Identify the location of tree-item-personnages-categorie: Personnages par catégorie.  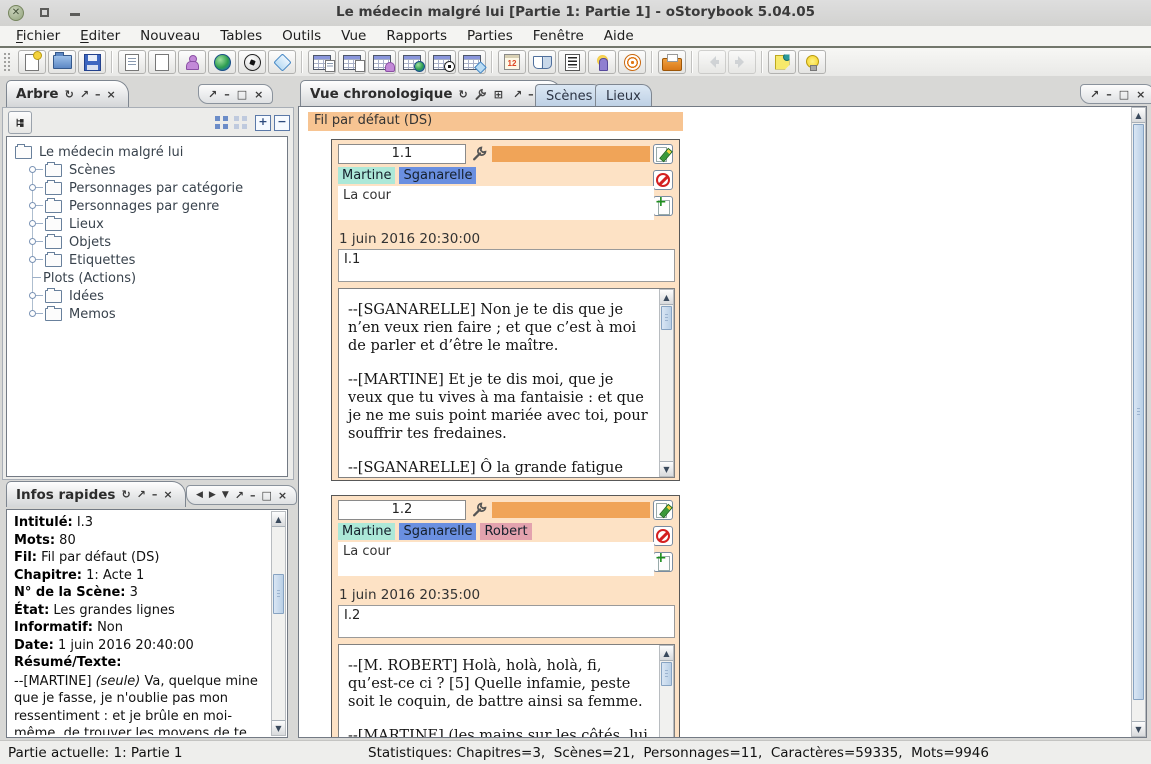
(149, 188).